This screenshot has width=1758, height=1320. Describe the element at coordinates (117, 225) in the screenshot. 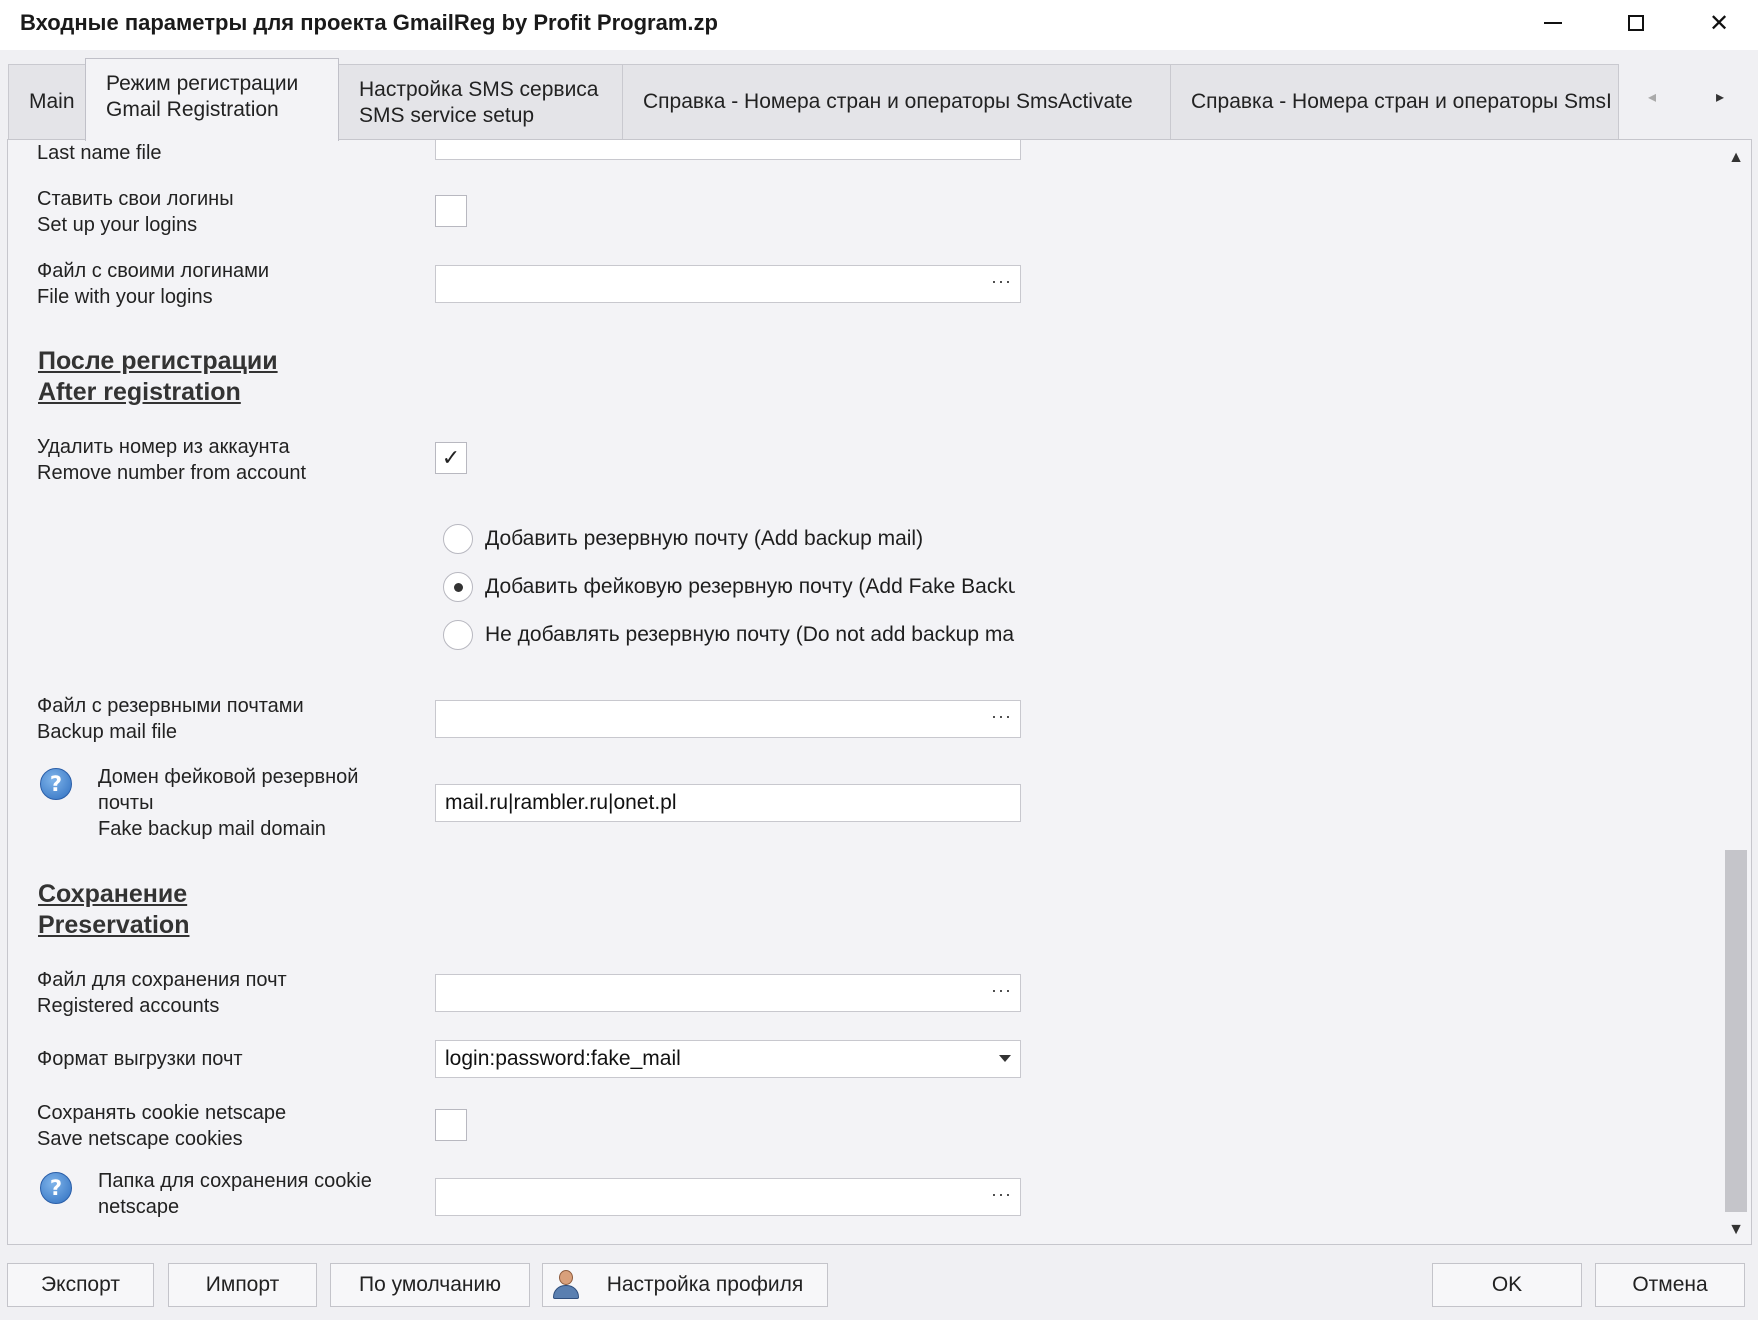

I see `label-en: Set up your logins` at that location.